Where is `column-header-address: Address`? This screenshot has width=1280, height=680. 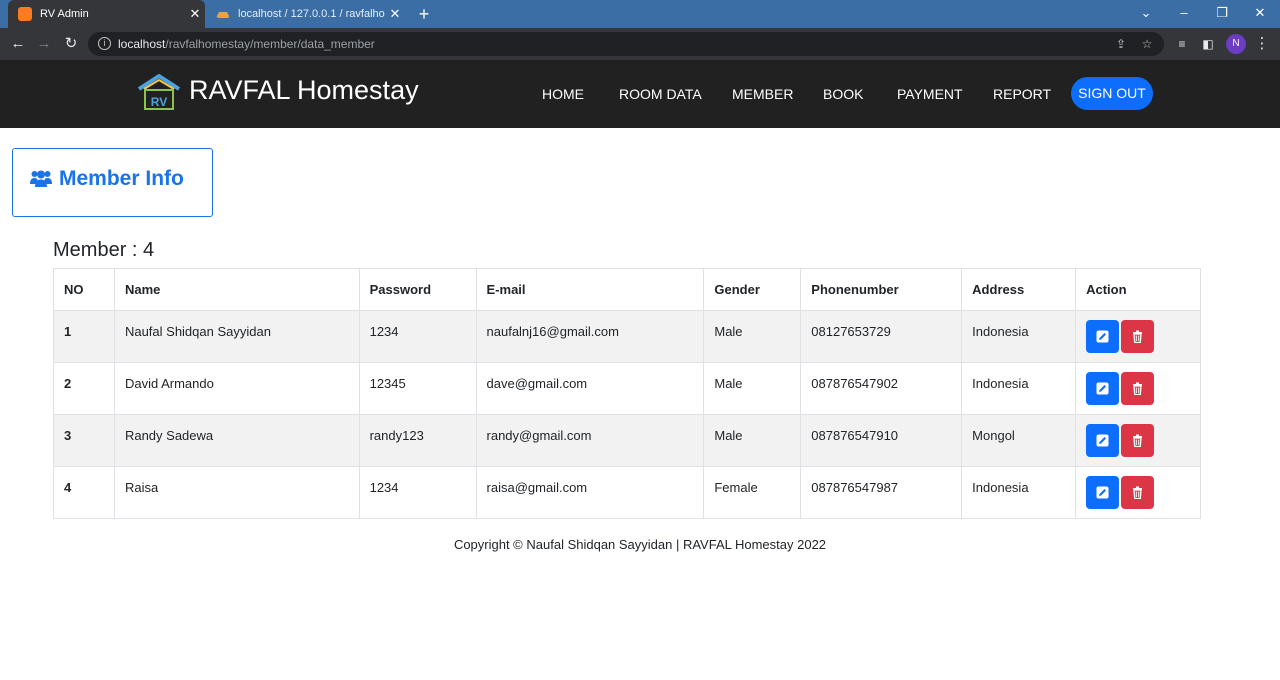
column-header-address: Address is located at coordinates (1019, 289).